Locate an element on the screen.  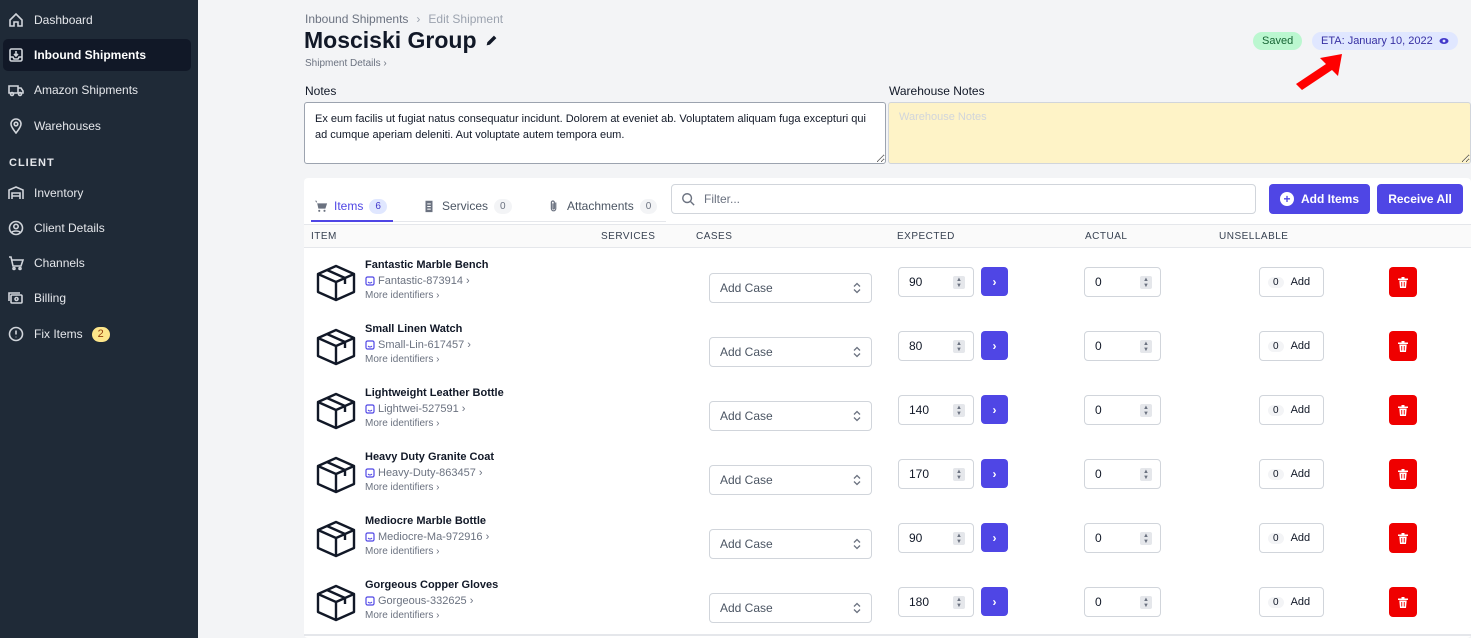
item-name: Heavy Duty Granite Coat is located at coordinates (429, 457).